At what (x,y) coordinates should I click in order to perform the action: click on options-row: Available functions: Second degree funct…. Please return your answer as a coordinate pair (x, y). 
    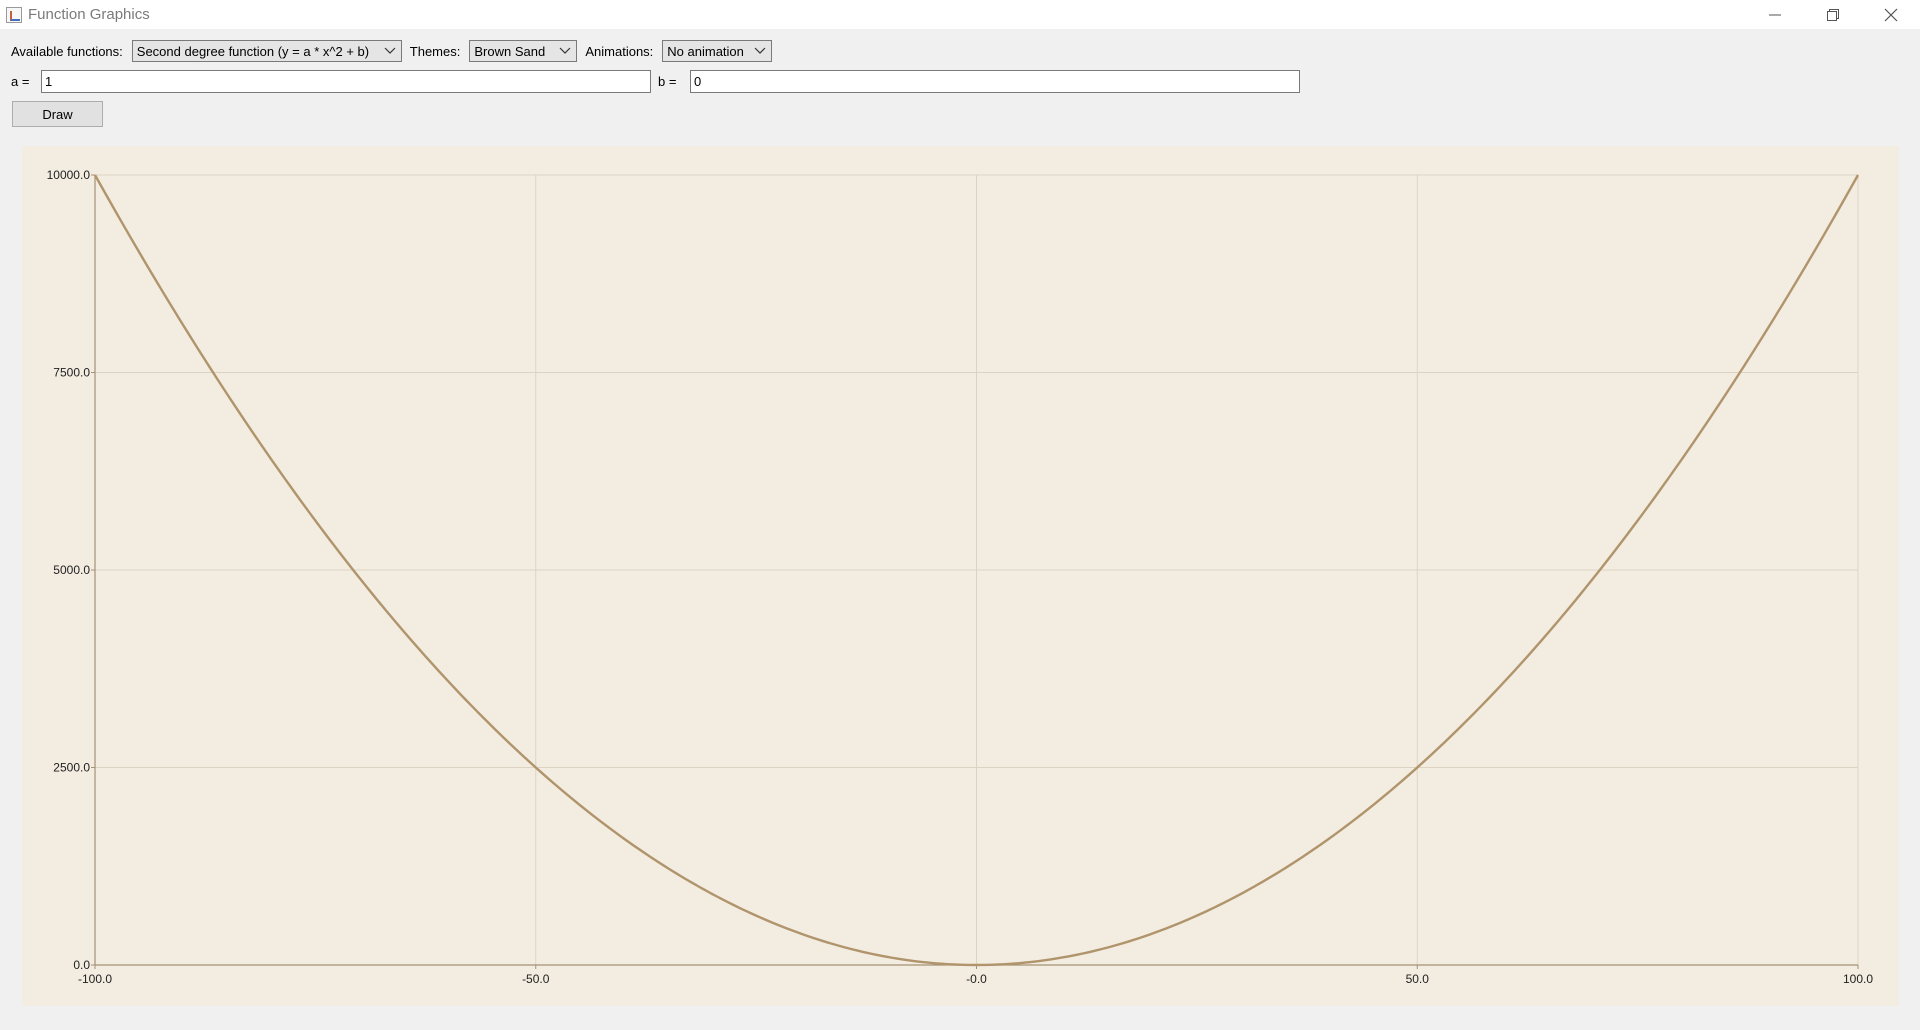
    Looking at the image, I should click on (395, 51).